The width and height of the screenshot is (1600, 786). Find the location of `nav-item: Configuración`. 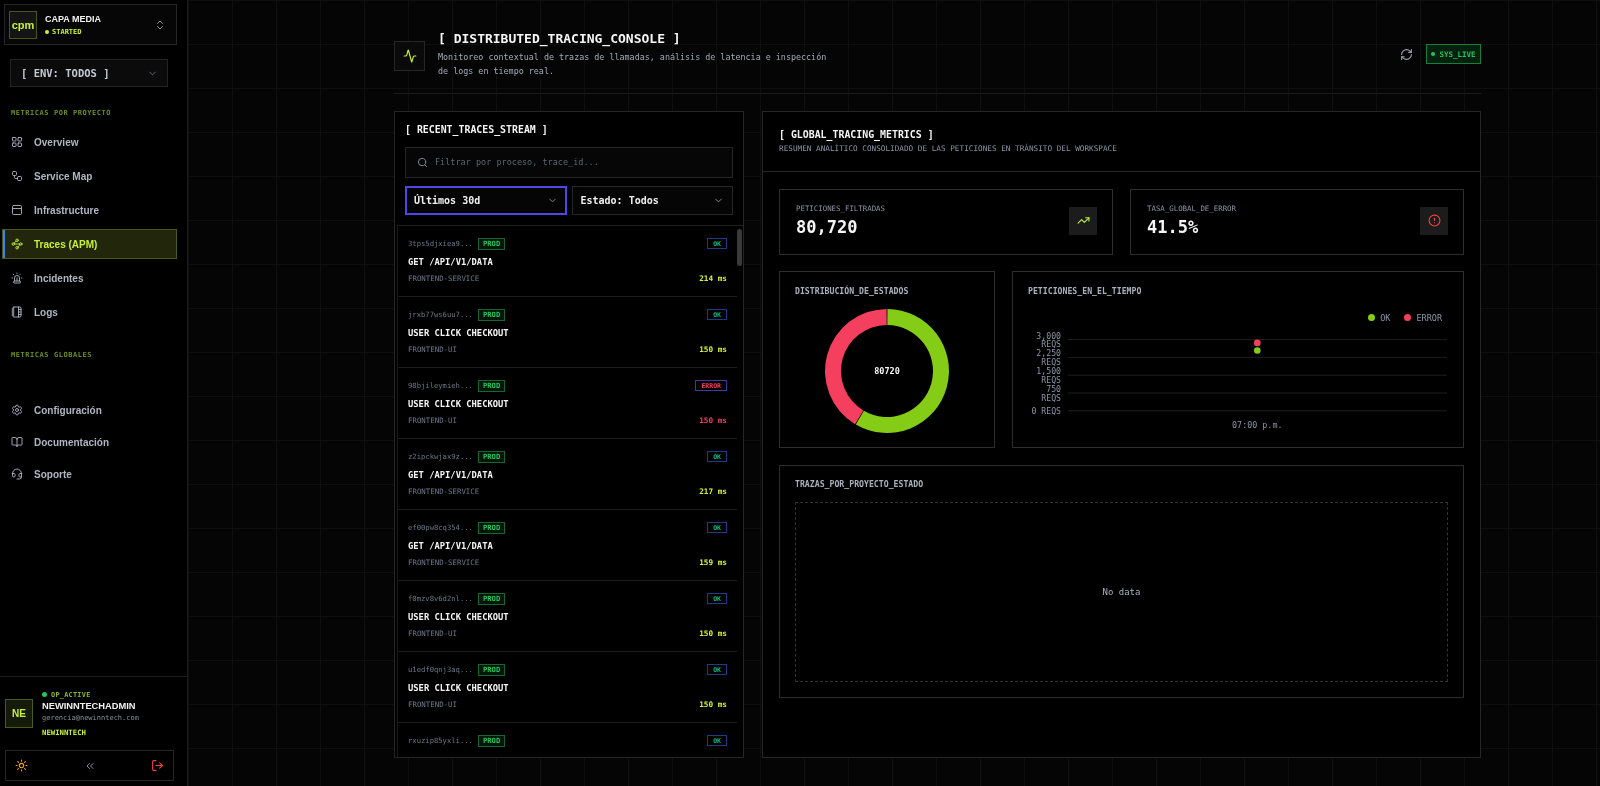

nav-item: Configuración is located at coordinates (89, 410).